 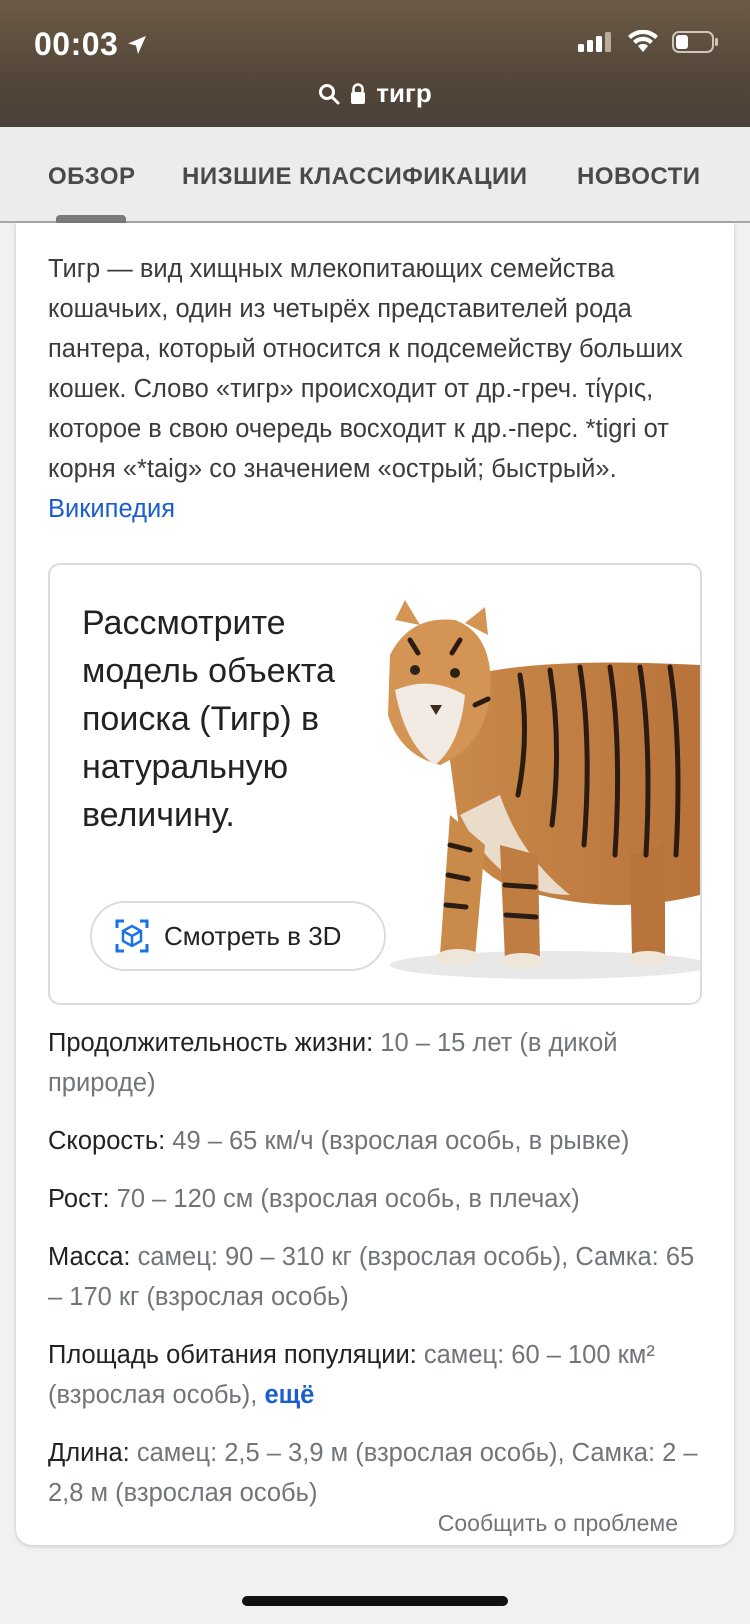 I want to click on tab-bar: ОБЗОР НИЗШИЕ КЛАССИФИКАЦИИ НОВОСТИ, so click(x=375, y=175).